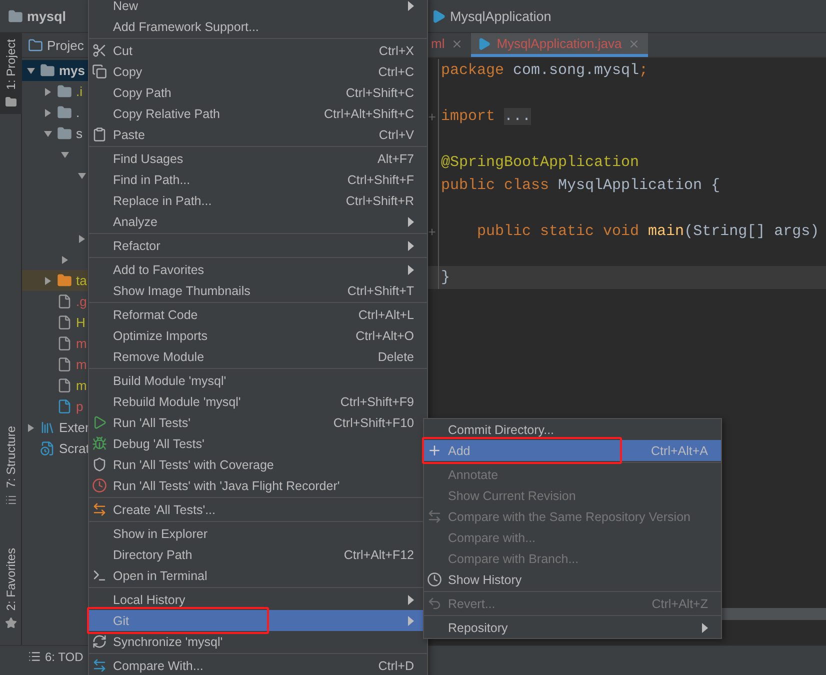  What do you see at coordinates (258, 113) in the screenshot?
I see `menu-item: Copy Relative Path Ctrl+Alt+Shift+C` at bounding box center [258, 113].